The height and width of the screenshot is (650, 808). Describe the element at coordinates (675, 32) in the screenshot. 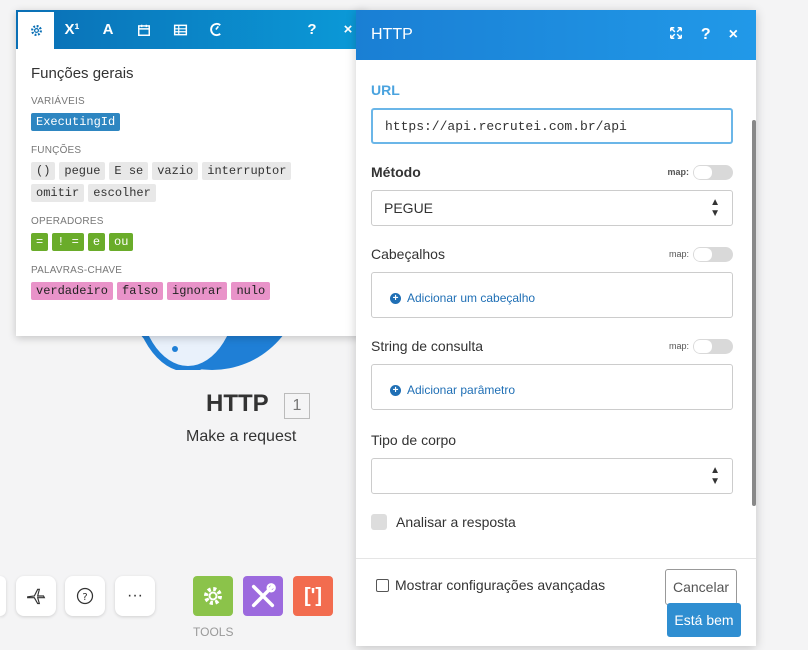

I see `expand-icon` at that location.